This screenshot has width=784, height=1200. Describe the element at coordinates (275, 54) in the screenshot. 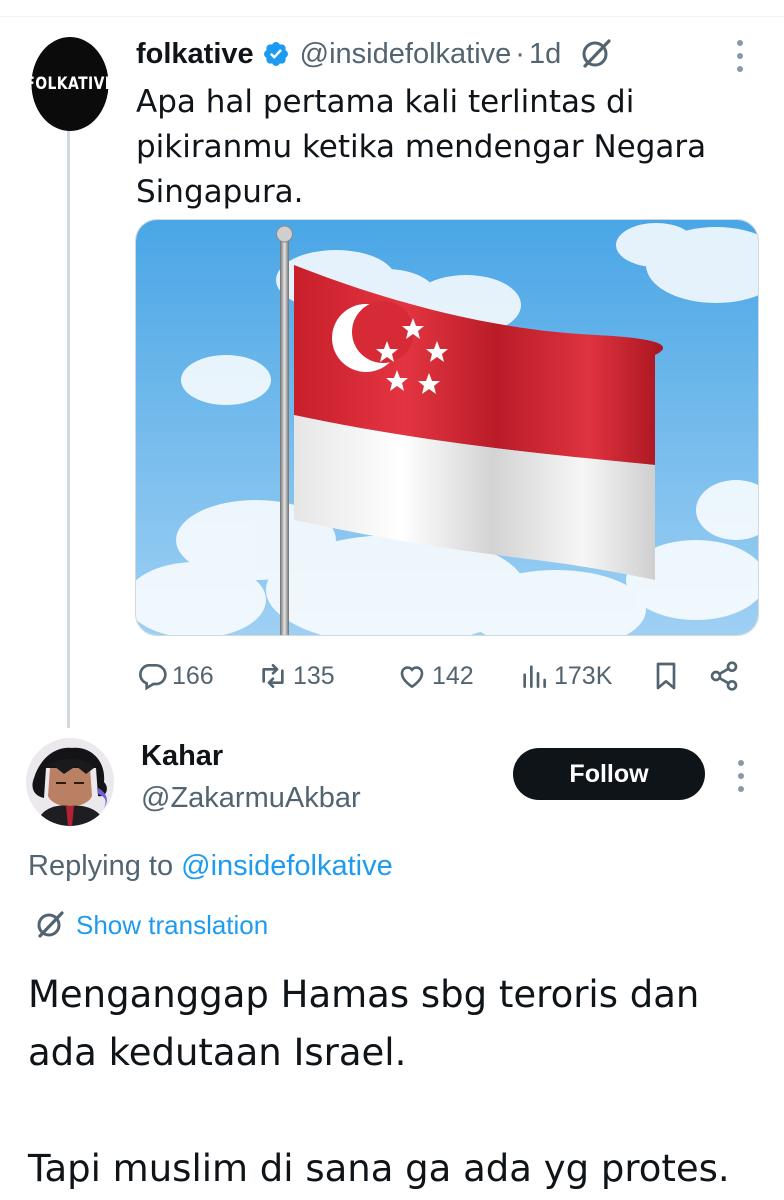

I see `verified-badge-icon` at that location.